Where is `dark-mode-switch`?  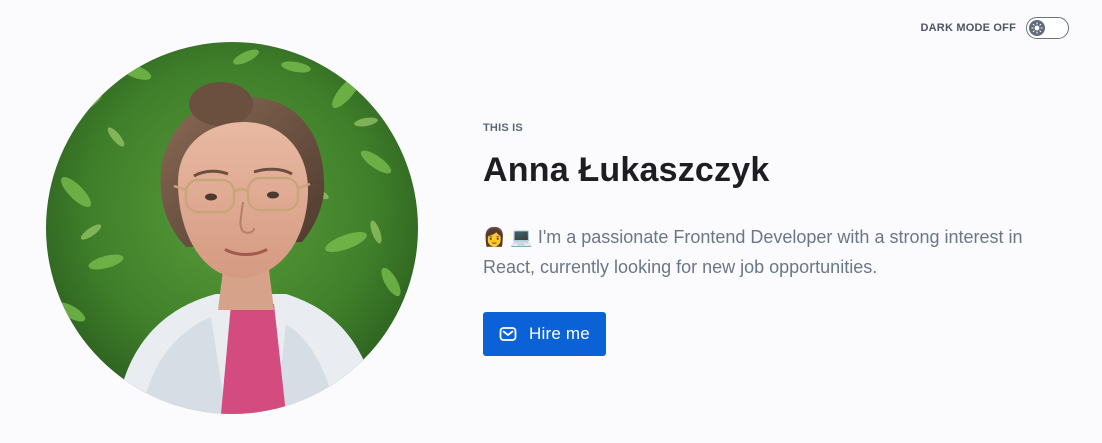 dark-mode-switch is located at coordinates (1047, 28).